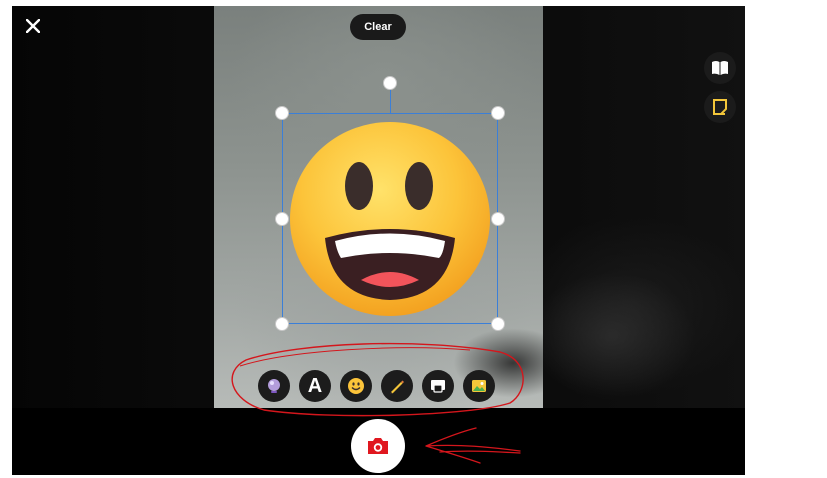 The height and width of the screenshot is (478, 827). I want to click on text-tool-button: A, so click(315, 386).